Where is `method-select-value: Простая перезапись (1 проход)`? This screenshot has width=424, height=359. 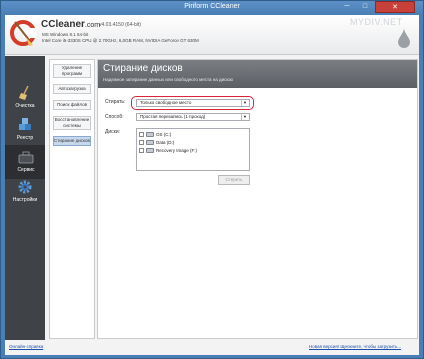
method-select-value: Простая перезапись (1 проход) is located at coordinates (173, 116).